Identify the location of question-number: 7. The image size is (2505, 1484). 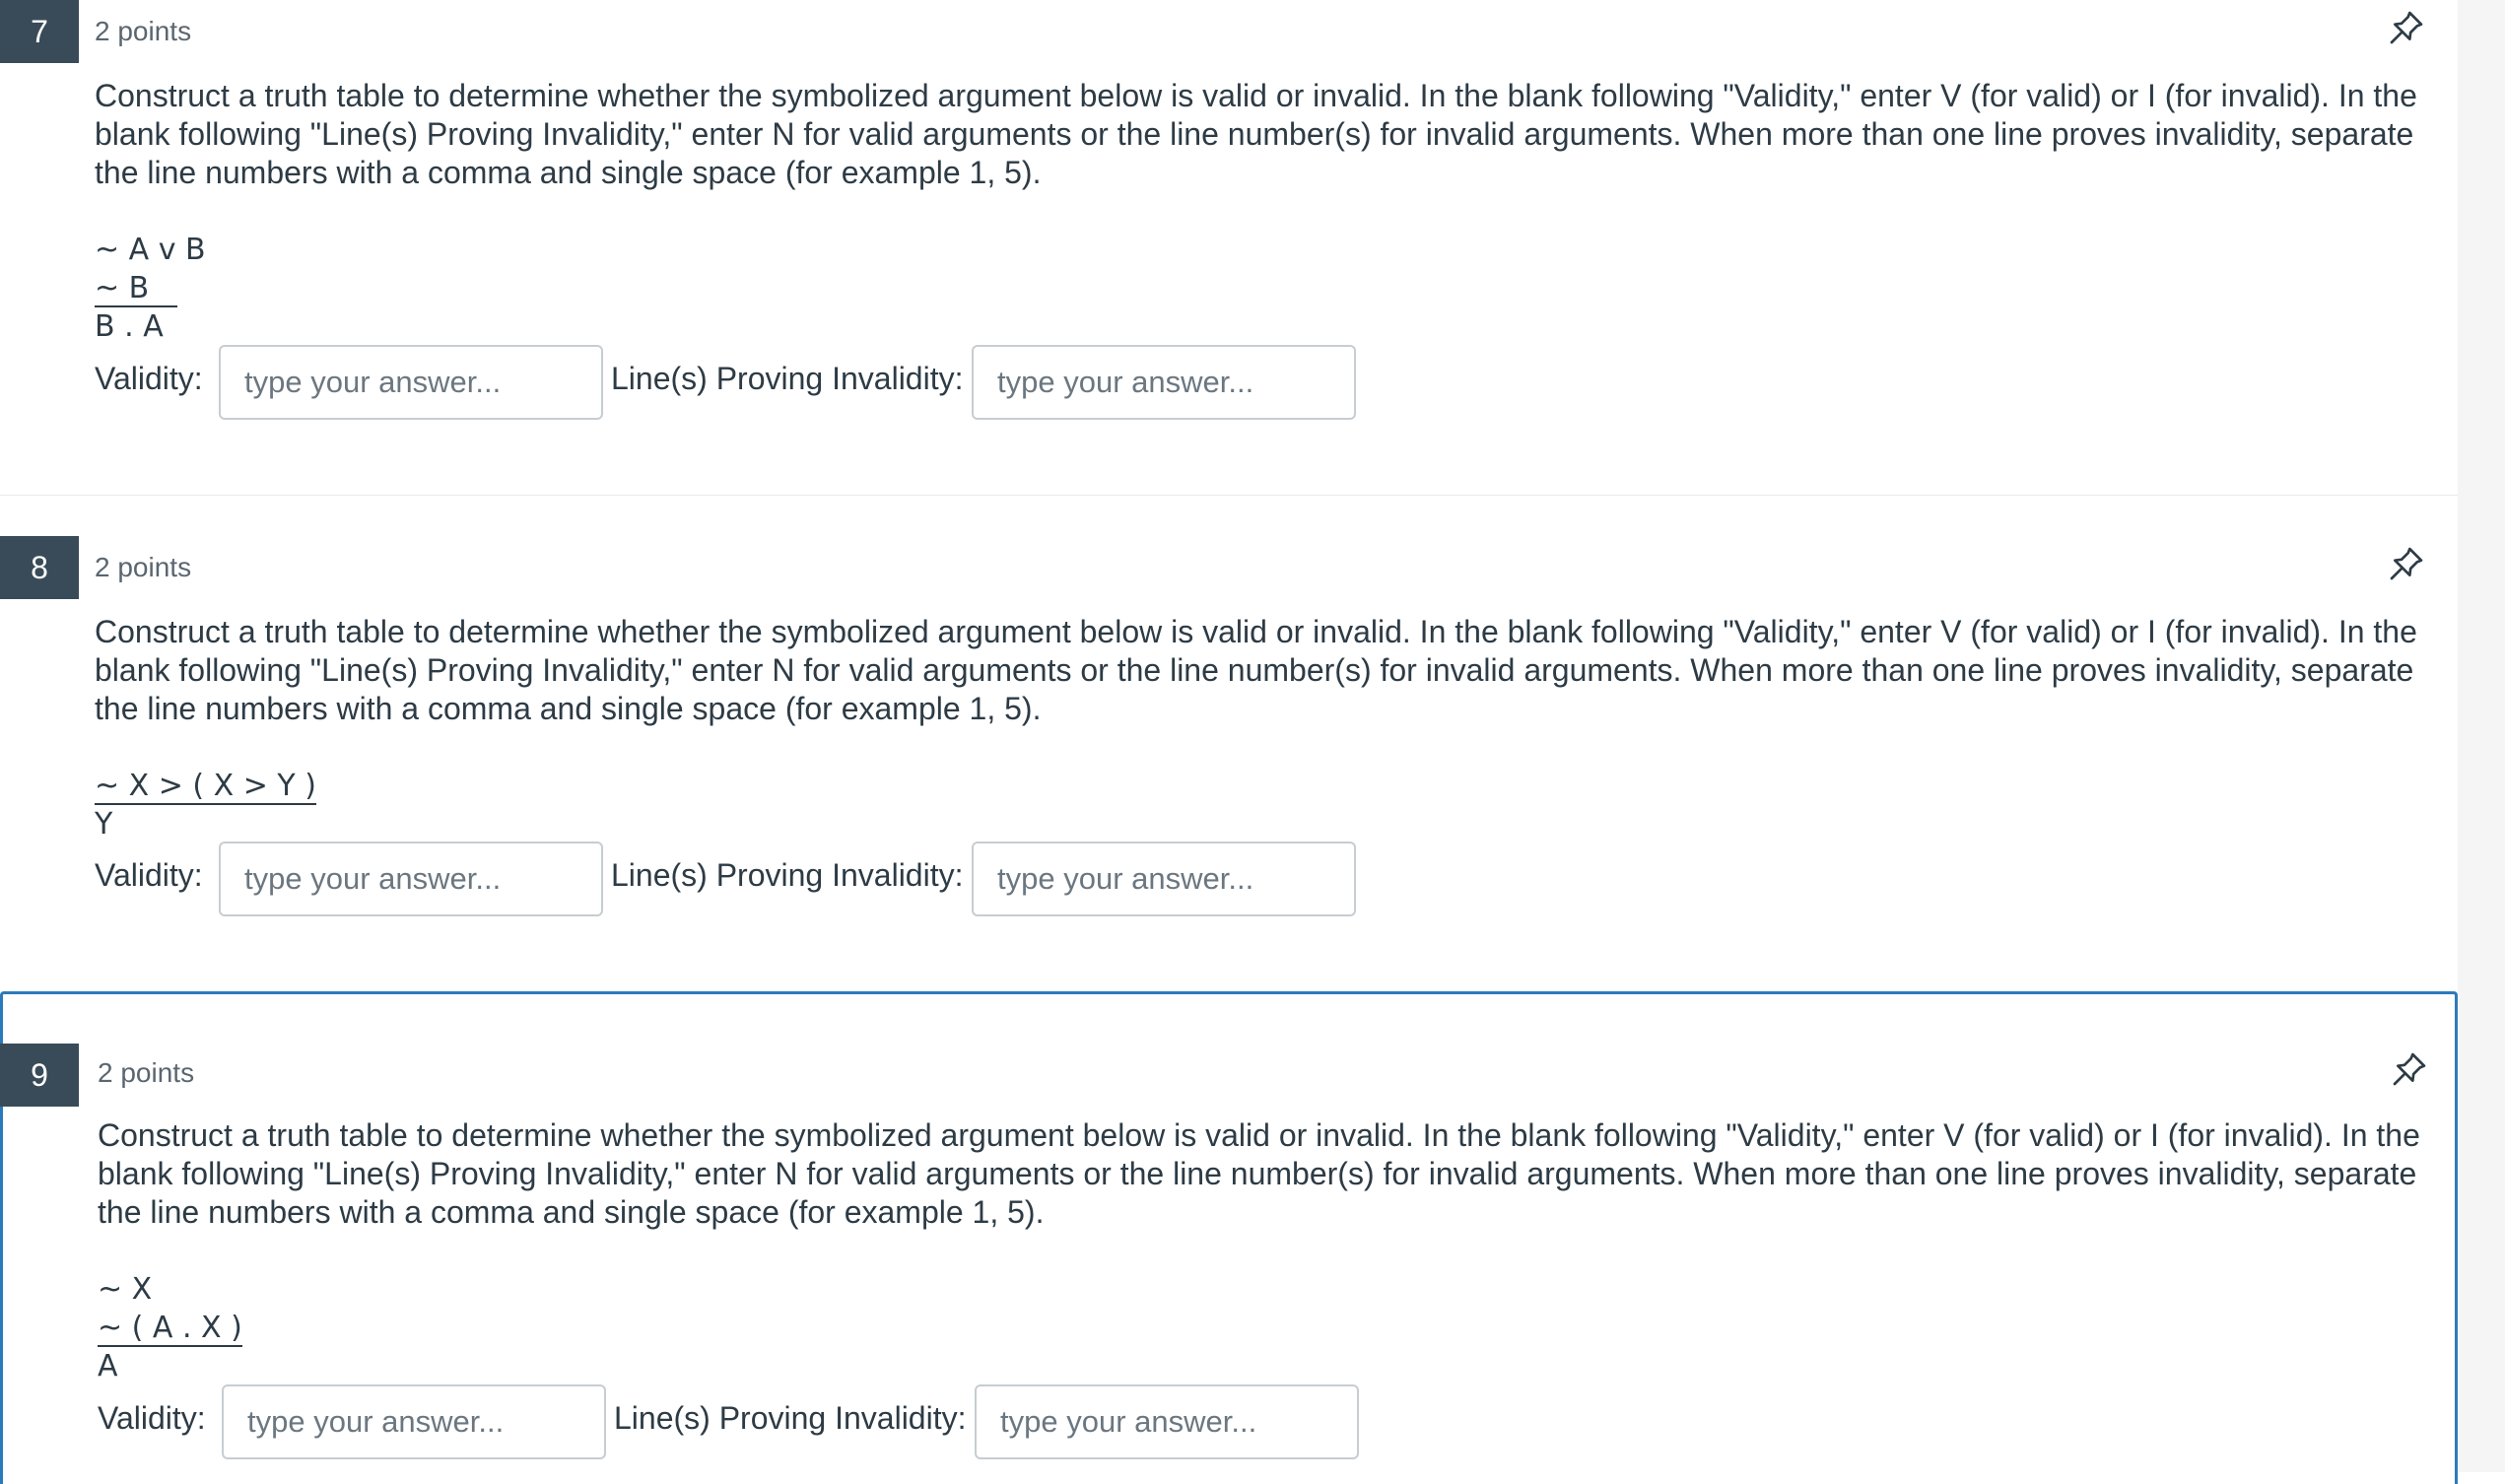
(39, 31).